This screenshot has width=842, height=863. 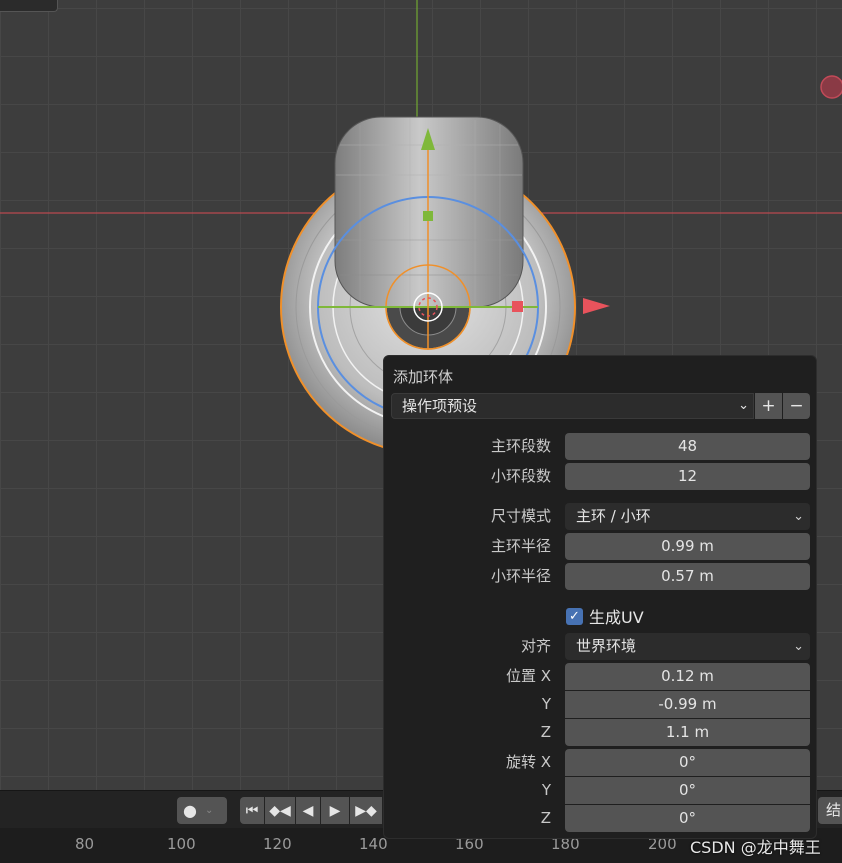 What do you see at coordinates (596, 306) in the screenshot?
I see `gizmo-x-arrow` at bounding box center [596, 306].